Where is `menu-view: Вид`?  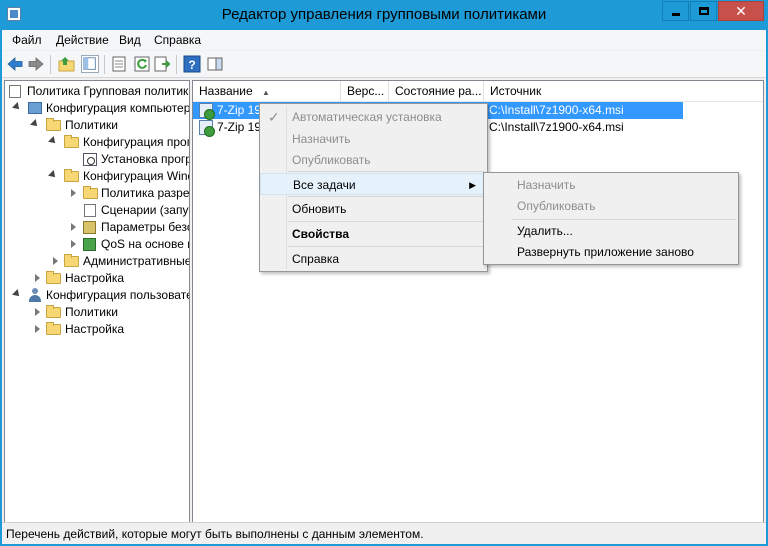 menu-view: Вид is located at coordinates (130, 40).